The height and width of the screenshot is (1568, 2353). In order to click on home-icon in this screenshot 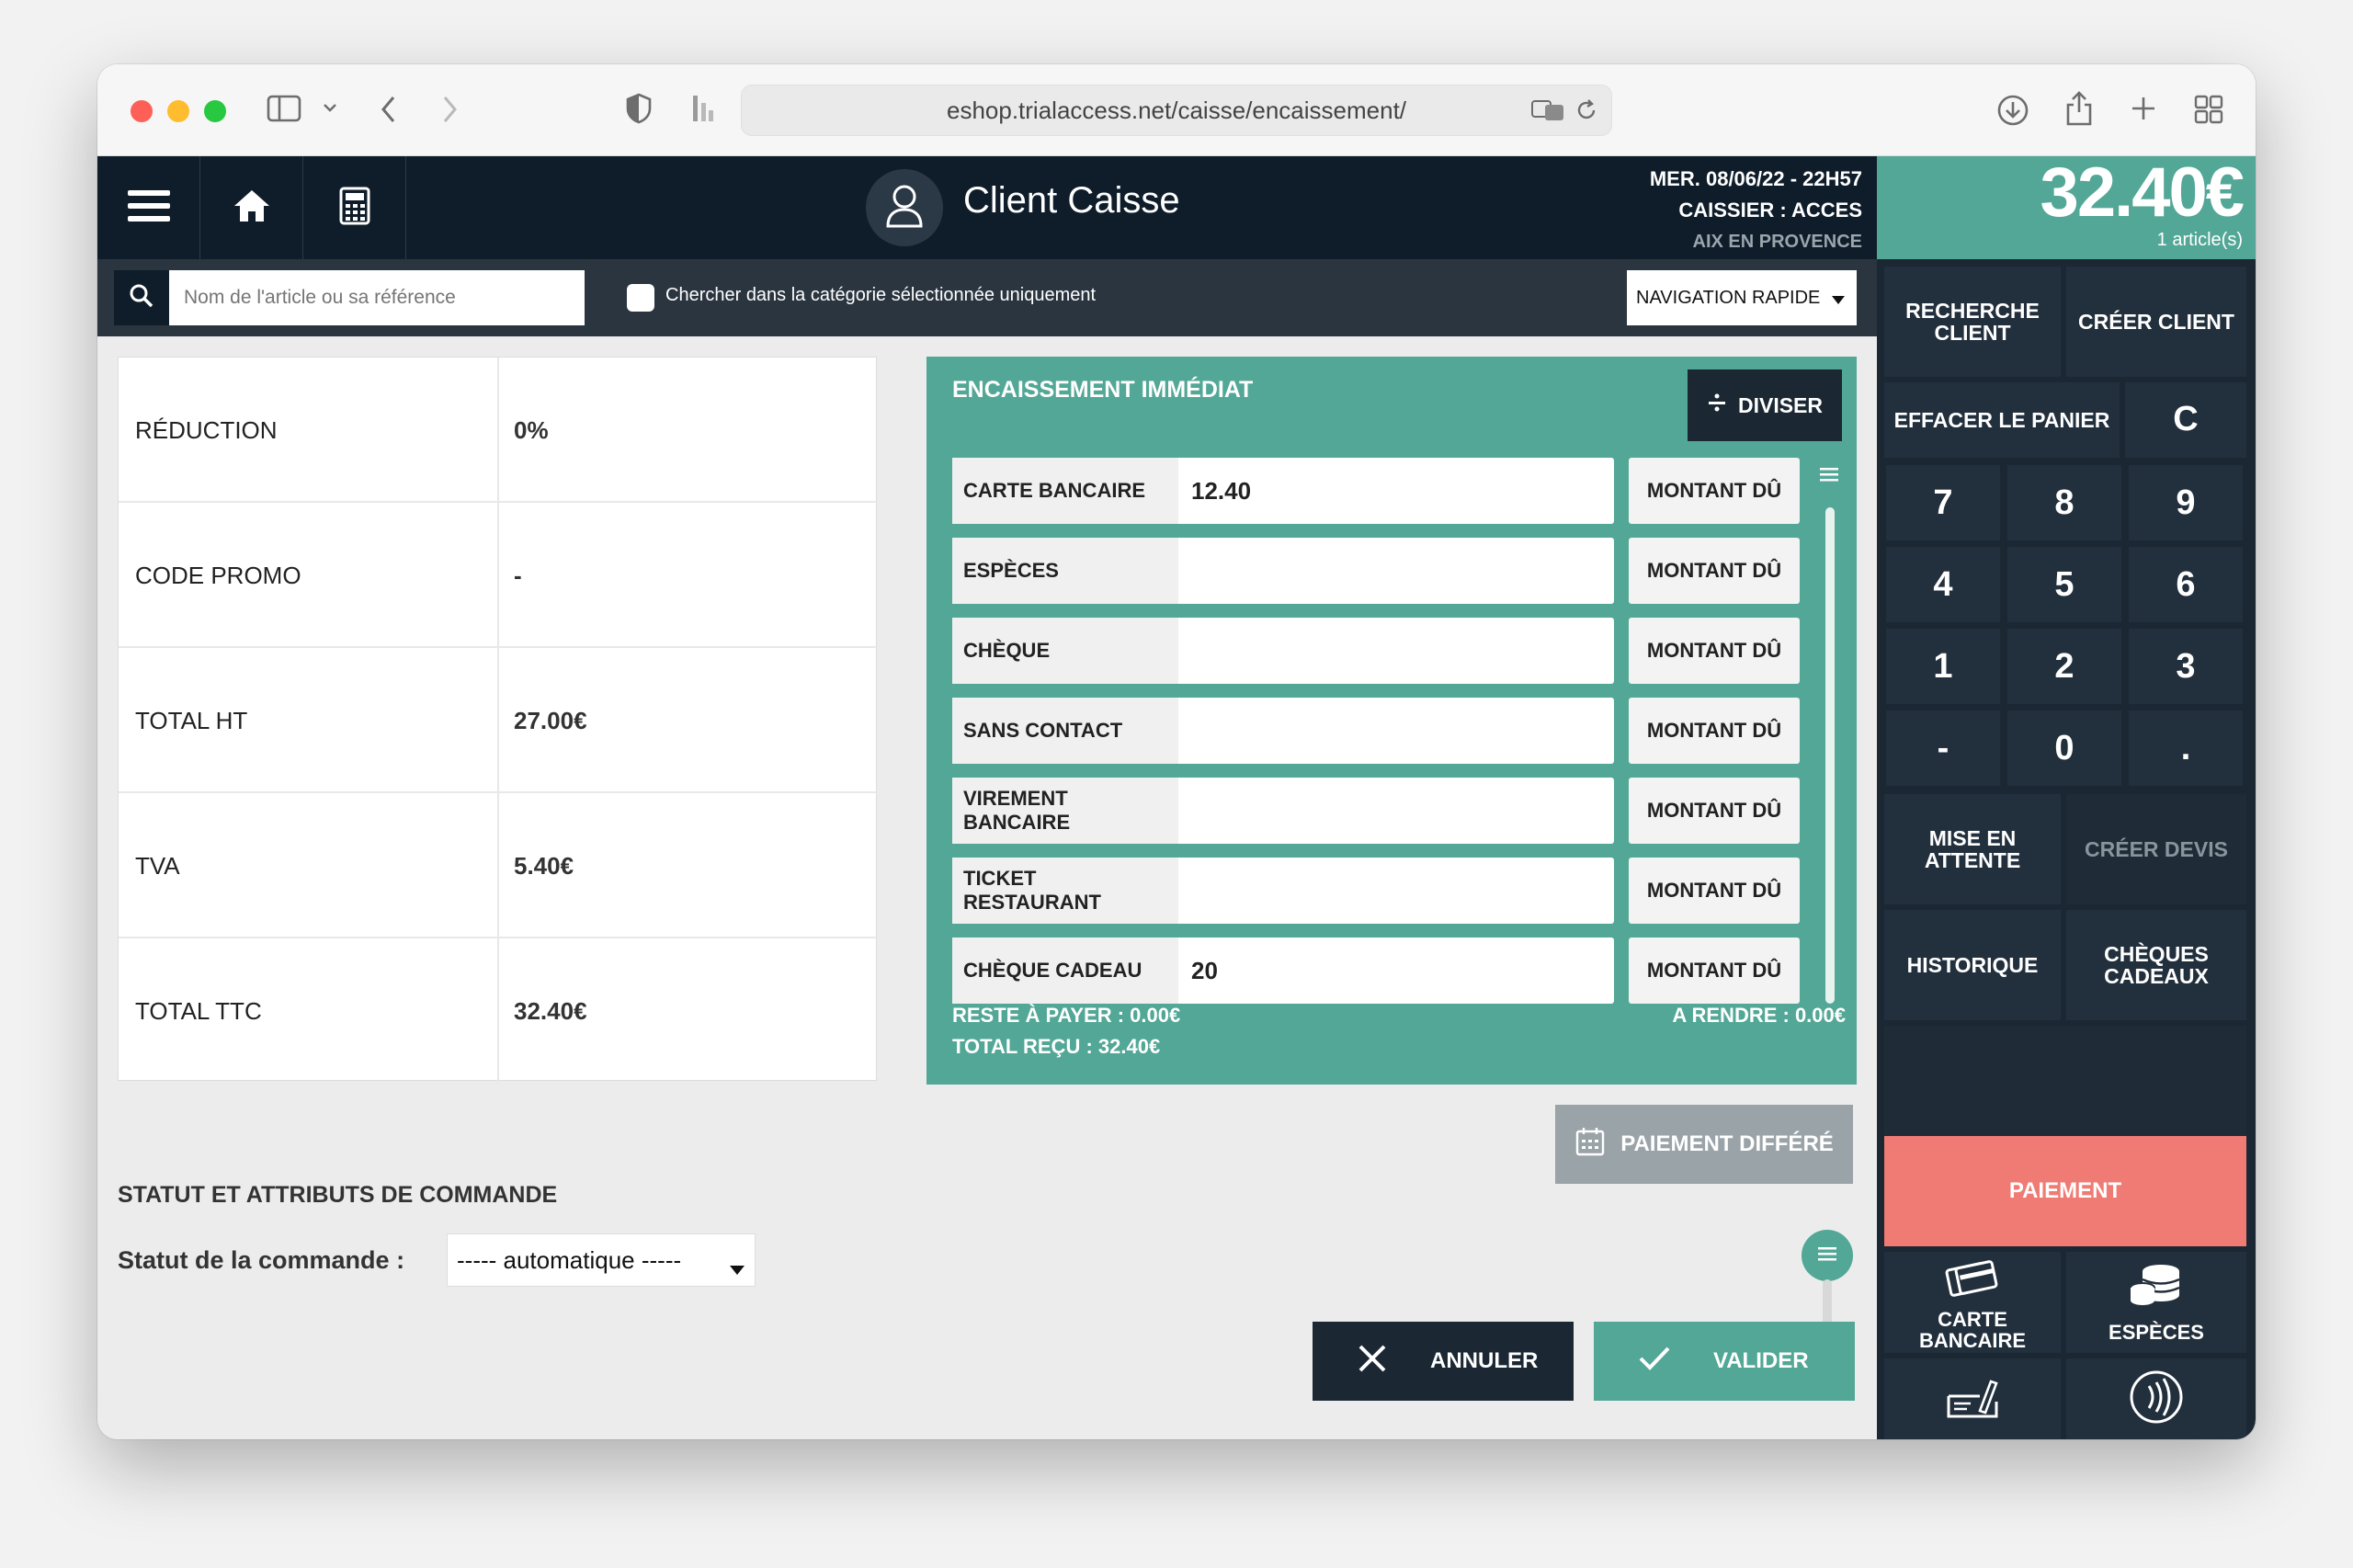, I will do `click(252, 208)`.